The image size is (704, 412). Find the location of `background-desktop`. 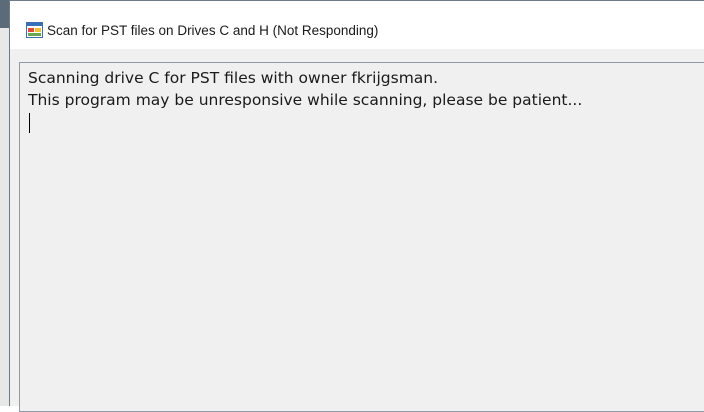

background-desktop is located at coordinates (4, 203).